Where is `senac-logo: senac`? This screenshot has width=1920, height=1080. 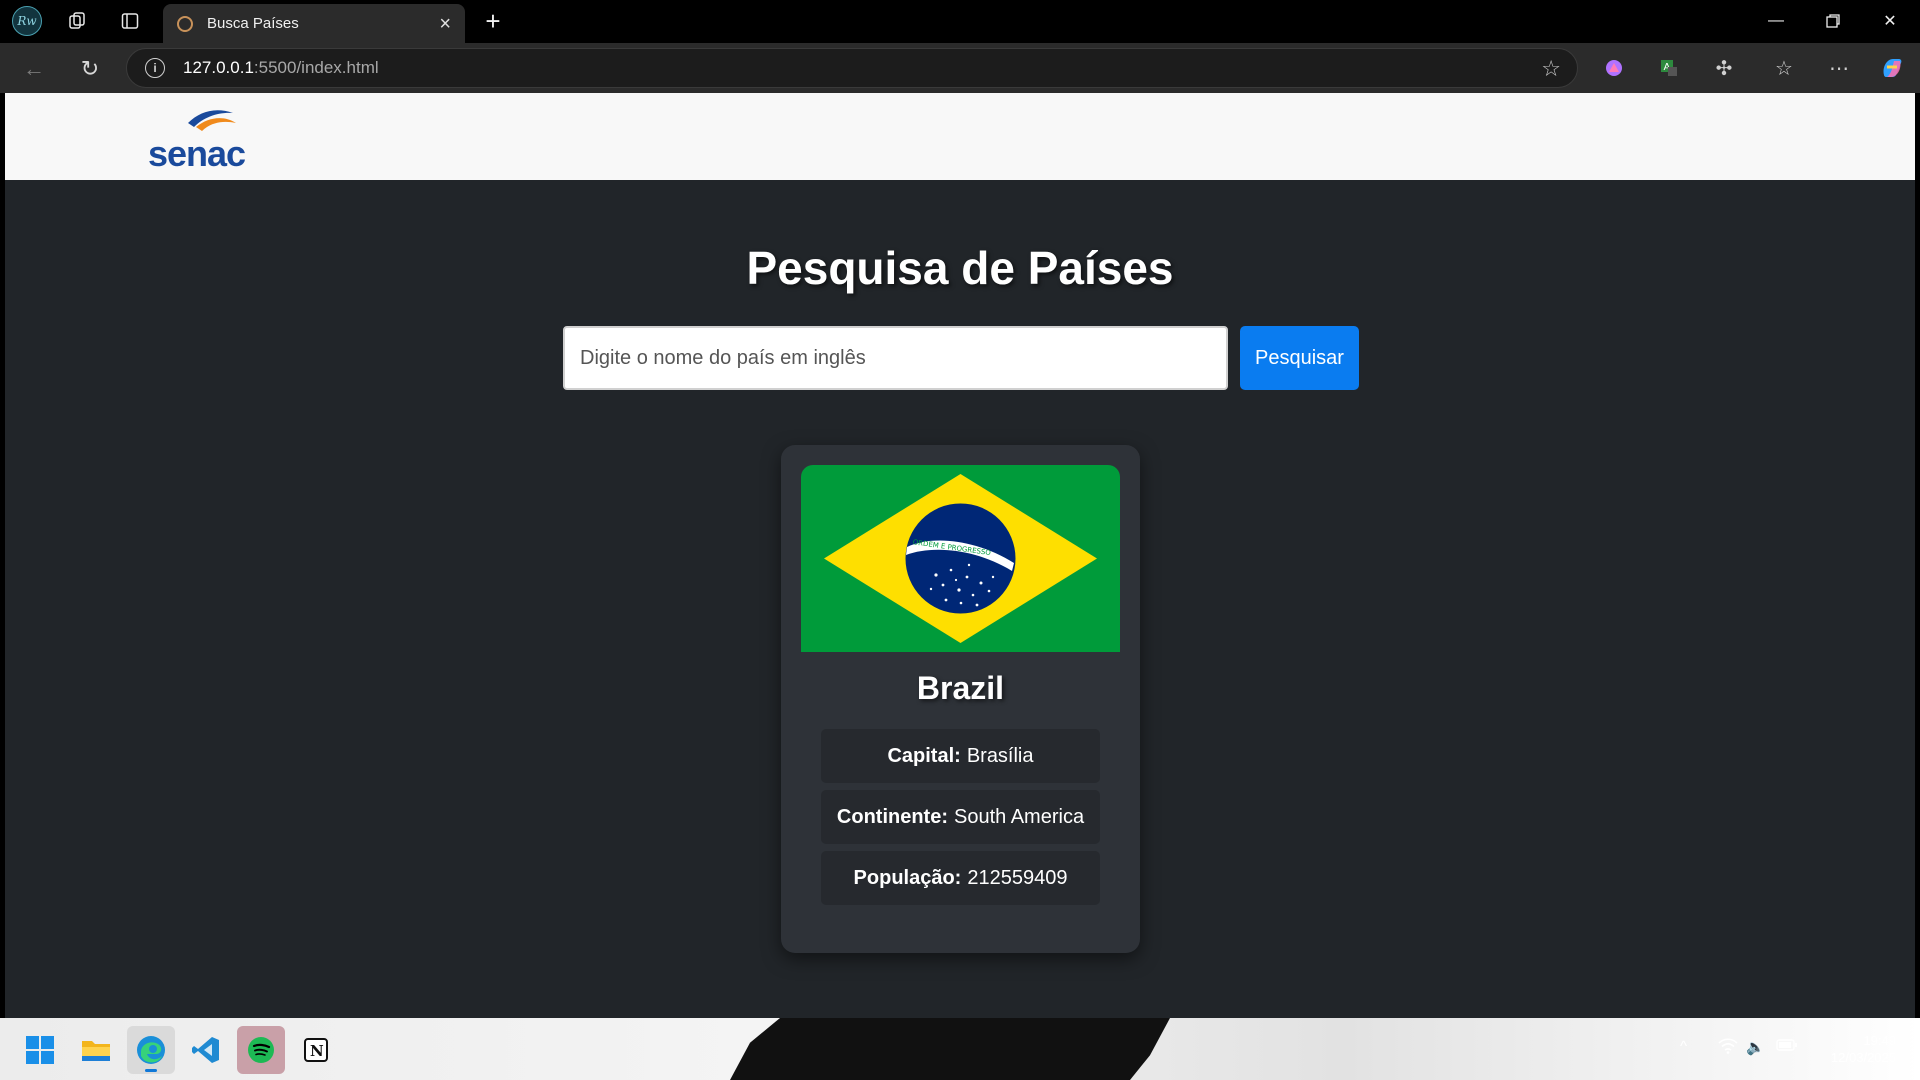 senac-logo: senac is located at coordinates (203, 138).